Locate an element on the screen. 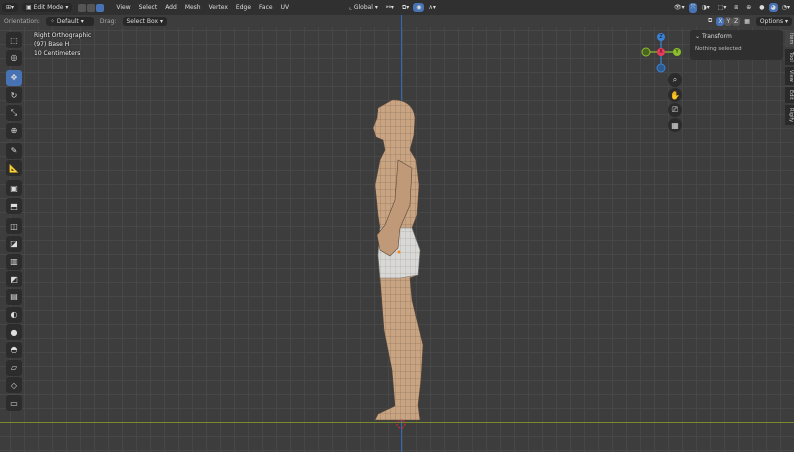 Image resolution: width=794 pixels, height=452 pixels. sidebar-tabs: Item Tool View Edit Rigify is located at coordinates (789, 78).